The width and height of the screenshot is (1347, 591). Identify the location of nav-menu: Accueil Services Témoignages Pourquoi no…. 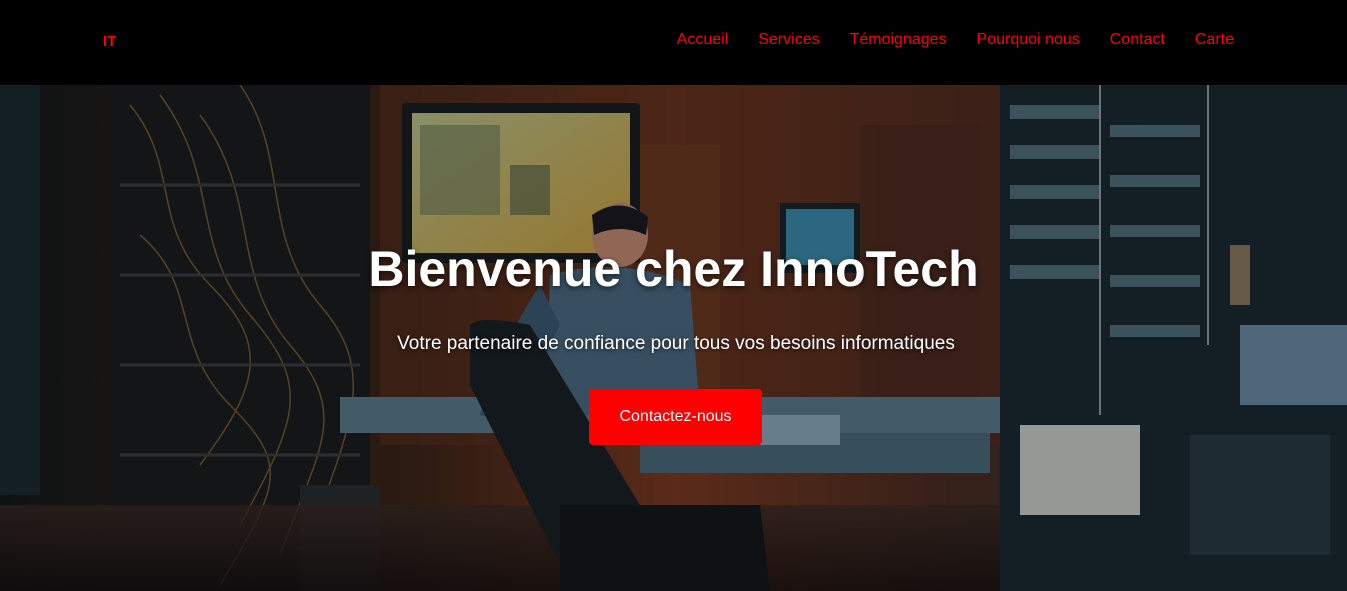
(955, 40).